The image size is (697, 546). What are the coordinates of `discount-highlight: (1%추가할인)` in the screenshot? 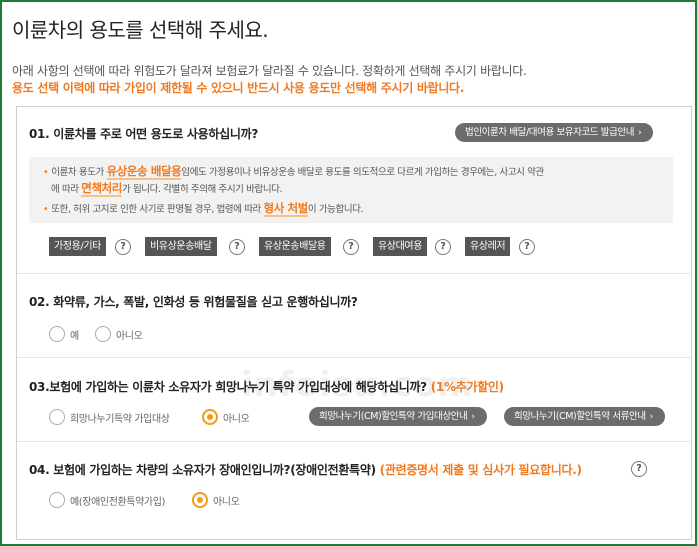 It's located at (467, 387).